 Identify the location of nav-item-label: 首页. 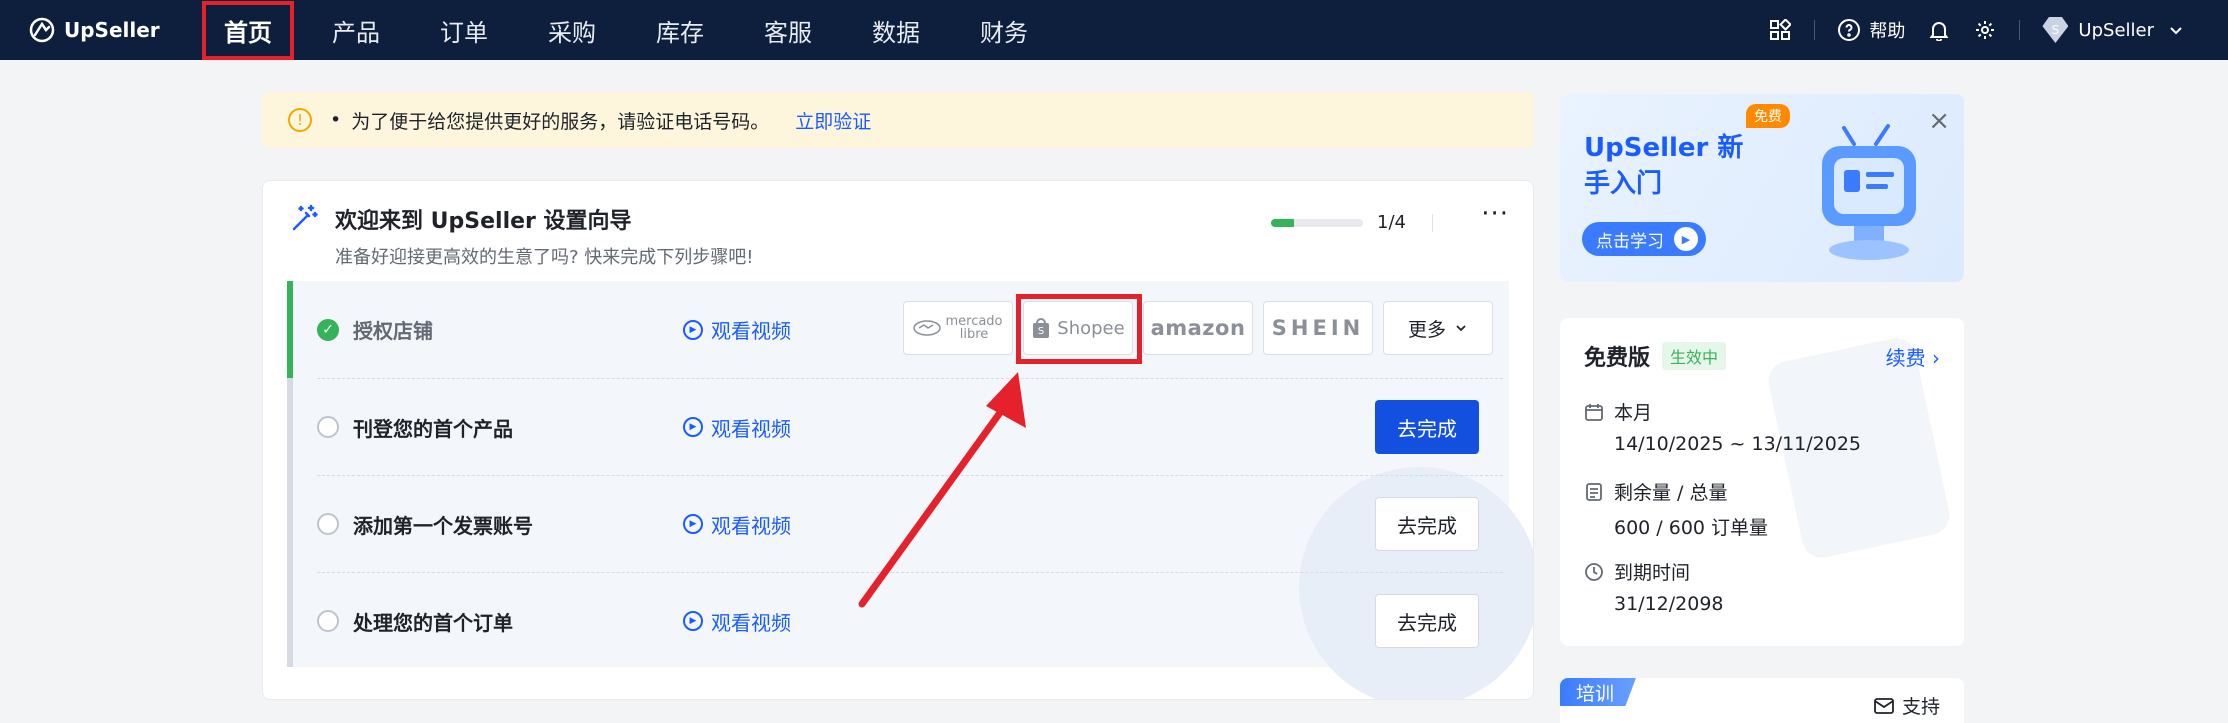
(248, 30).